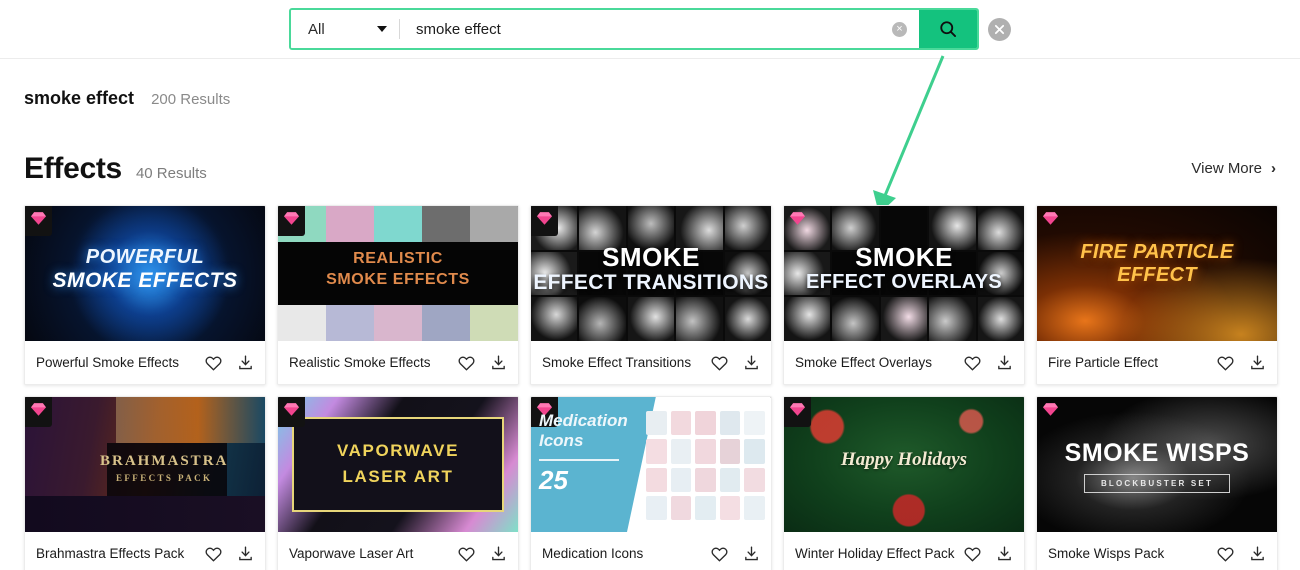 This screenshot has width=1300, height=570. I want to click on close-search-button, so click(999, 29).